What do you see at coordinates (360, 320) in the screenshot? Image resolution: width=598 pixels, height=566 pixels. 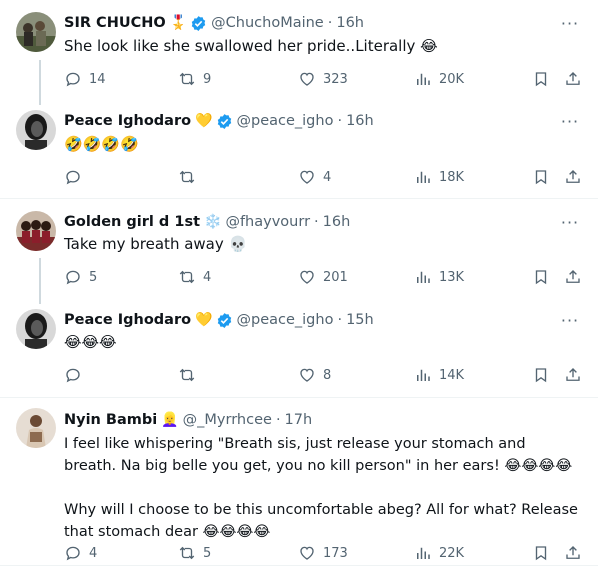 I see `timestamp: 15h` at bounding box center [360, 320].